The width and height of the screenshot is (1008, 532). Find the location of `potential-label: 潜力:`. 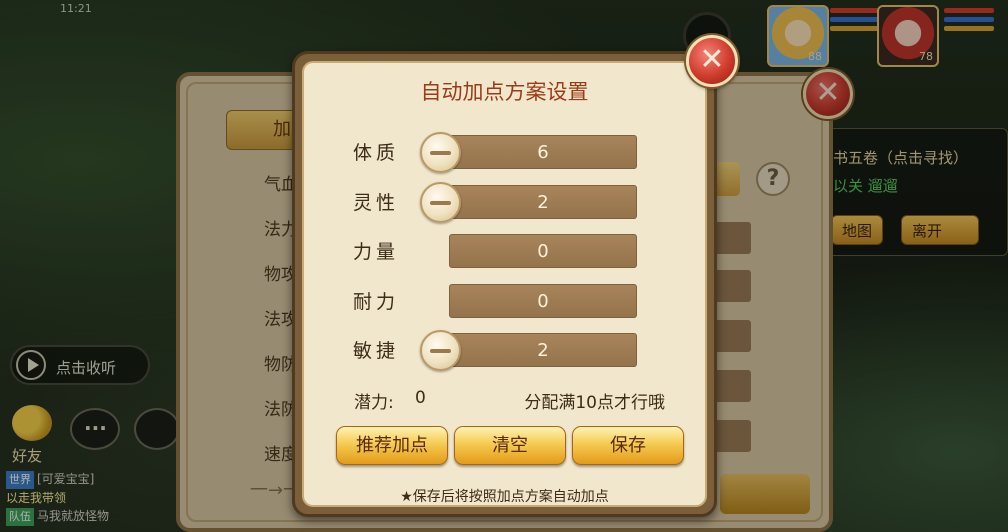

potential-label: 潜力: is located at coordinates (374, 403).